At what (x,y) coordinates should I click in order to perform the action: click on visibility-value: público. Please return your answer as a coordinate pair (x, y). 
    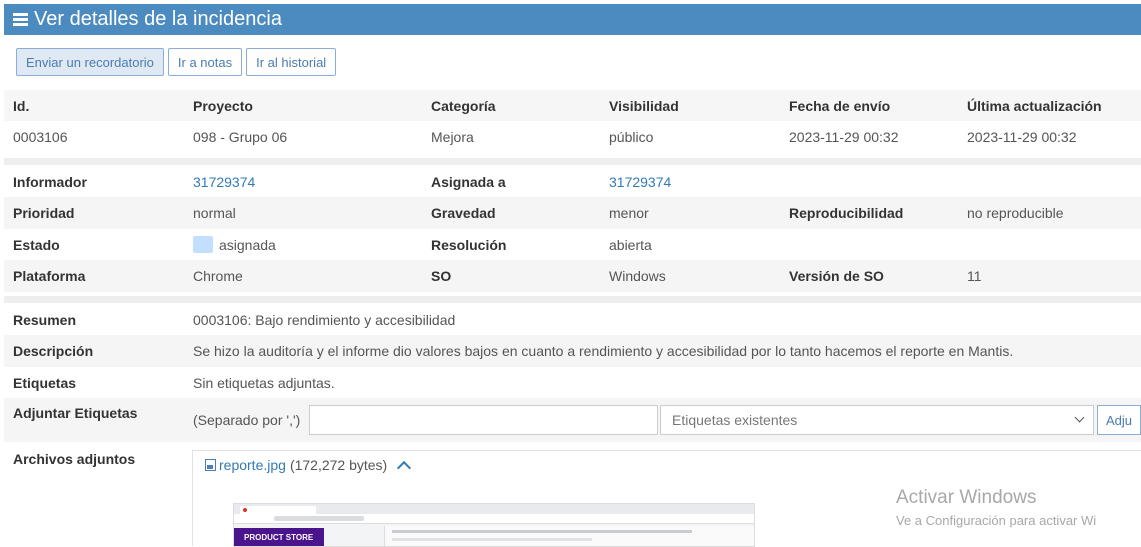
    Looking at the image, I should click on (631, 137).